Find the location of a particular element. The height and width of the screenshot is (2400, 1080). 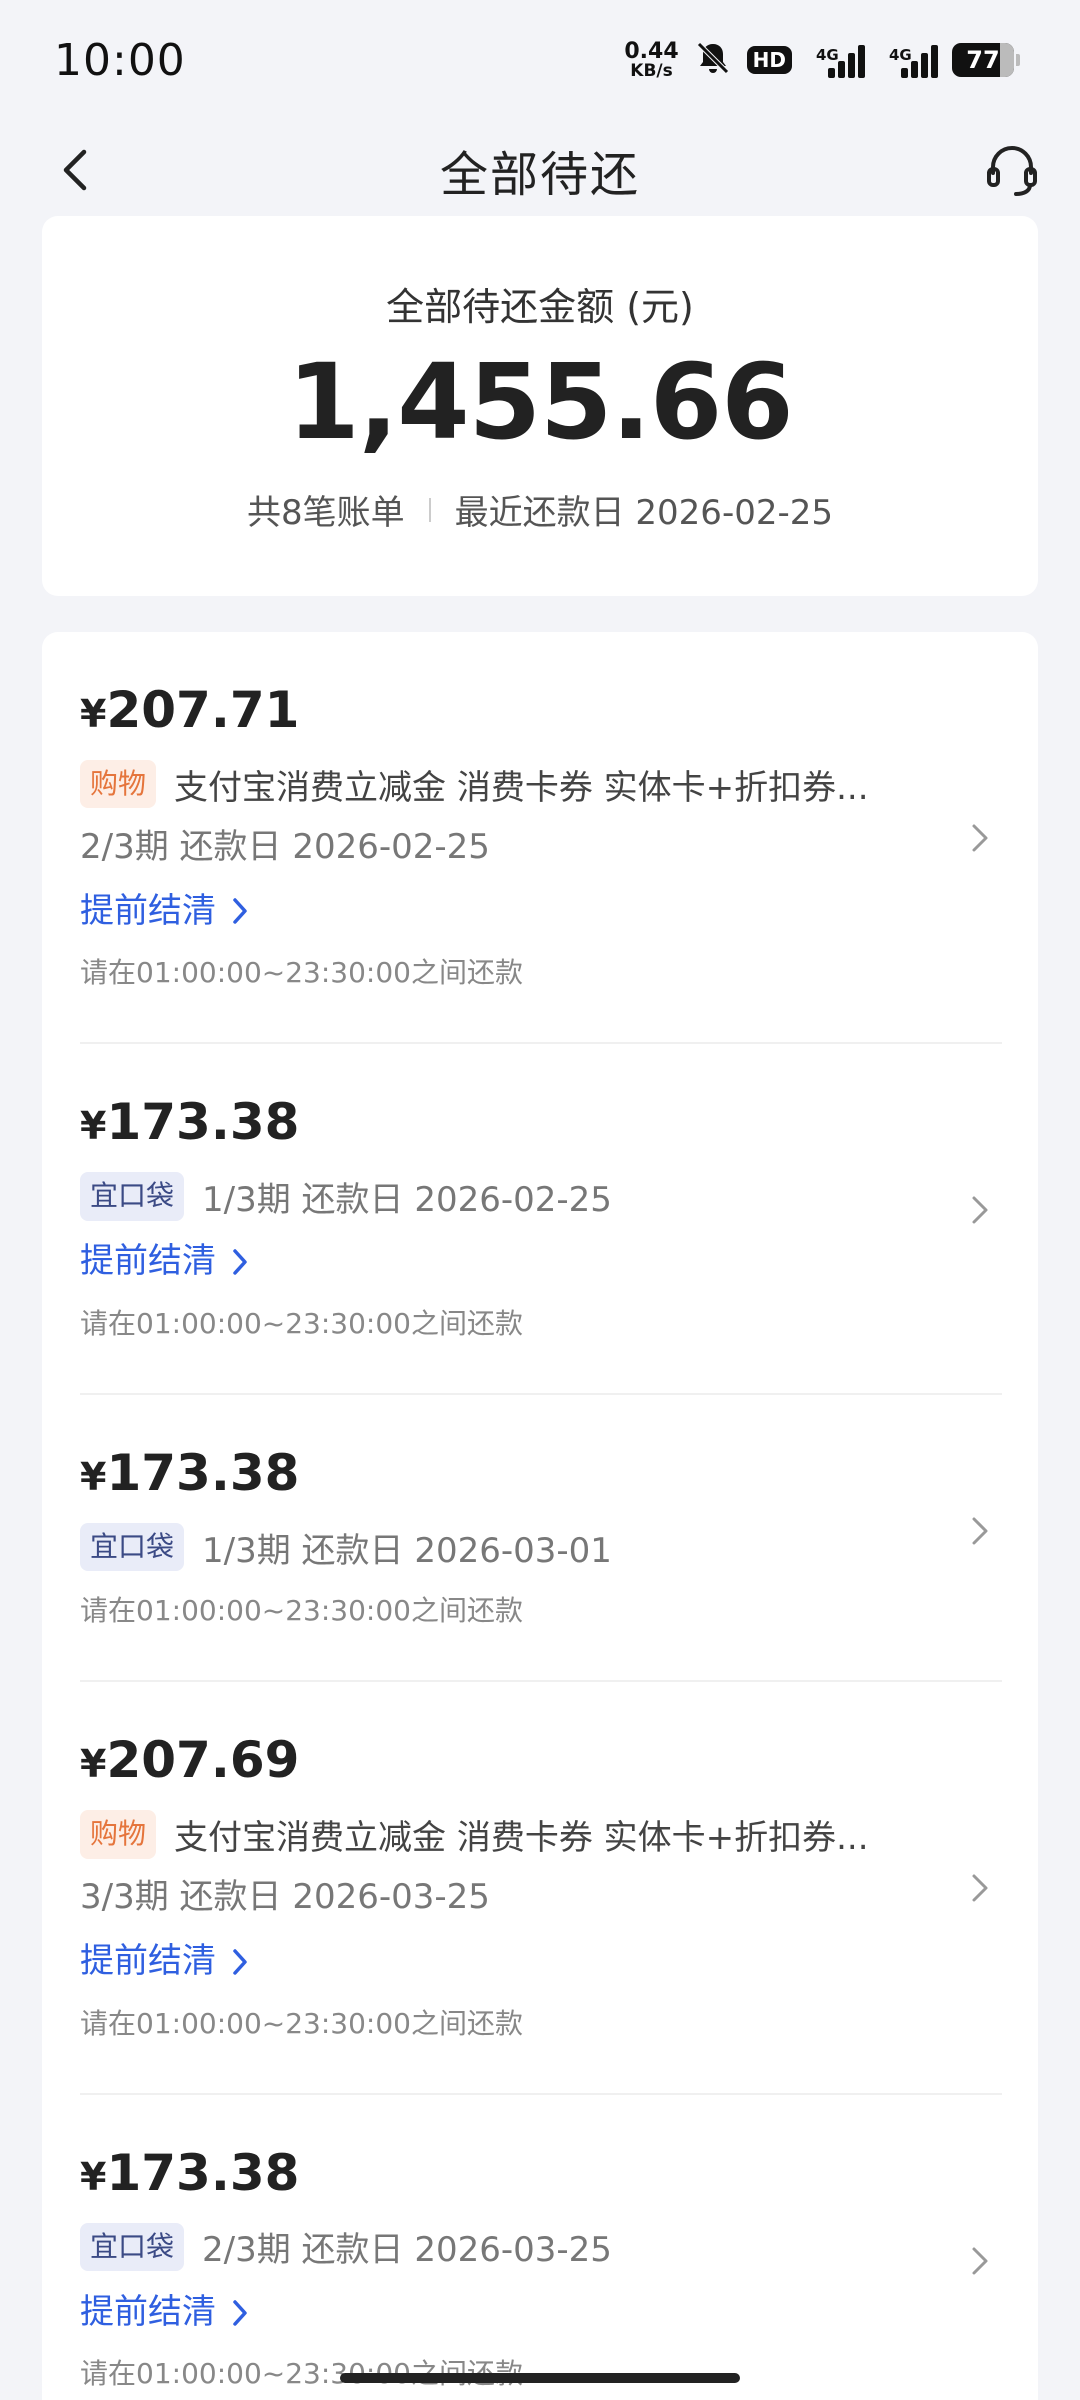

headset-icon is located at coordinates (1012, 171).